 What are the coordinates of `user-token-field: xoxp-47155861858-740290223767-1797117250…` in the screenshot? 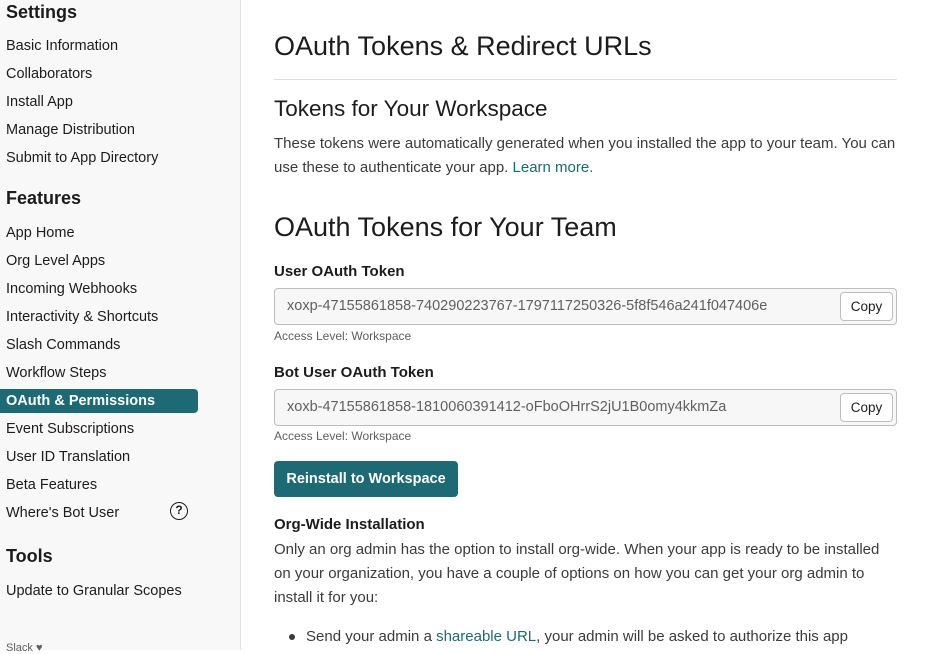 It's located at (585, 306).